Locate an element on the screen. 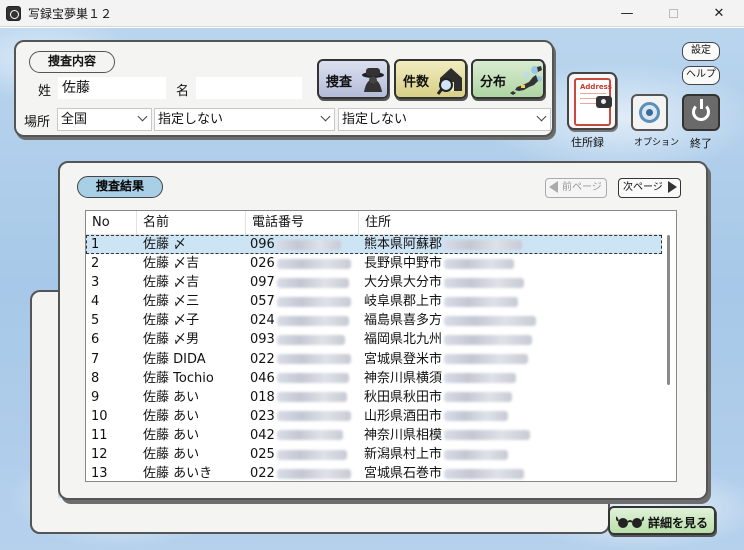 This screenshot has height=550, width=744. table-row: 6 佐藤 〆男 093 福岡県北九州 is located at coordinates (374, 339).